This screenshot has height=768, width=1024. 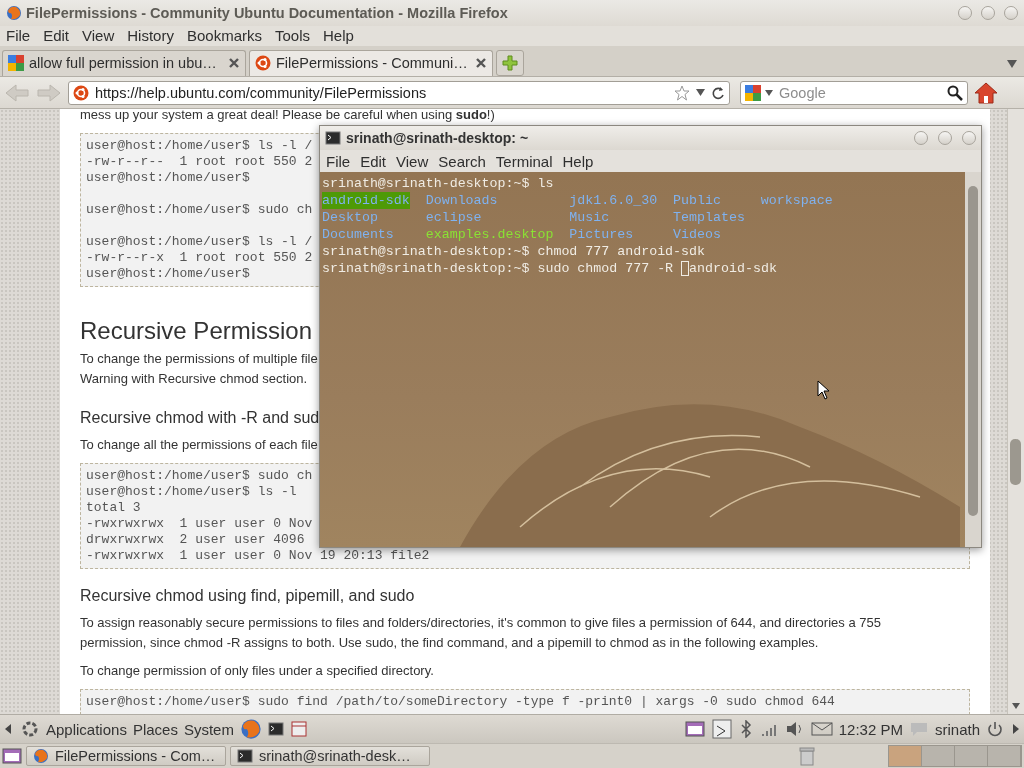 What do you see at coordinates (821, 729) in the screenshot?
I see `envelope-icon` at bounding box center [821, 729].